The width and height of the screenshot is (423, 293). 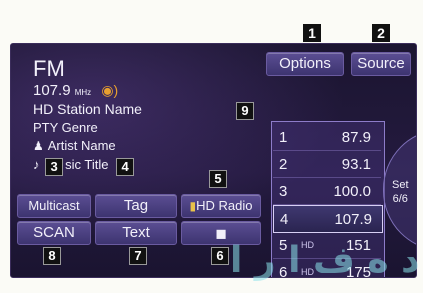 I want to click on set-page: 6/6, so click(x=400, y=199).